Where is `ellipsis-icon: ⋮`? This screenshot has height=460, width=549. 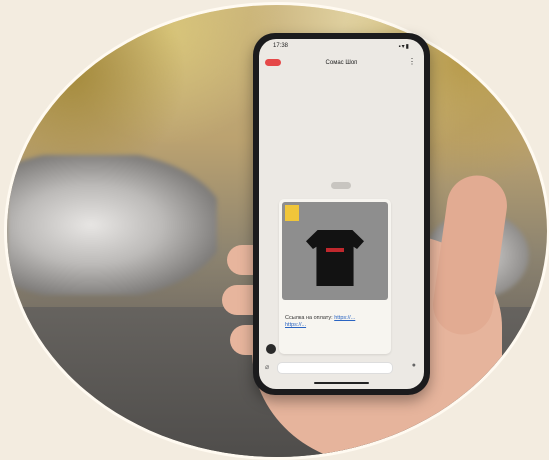 ellipsis-icon: ⋮ is located at coordinates (412, 61).